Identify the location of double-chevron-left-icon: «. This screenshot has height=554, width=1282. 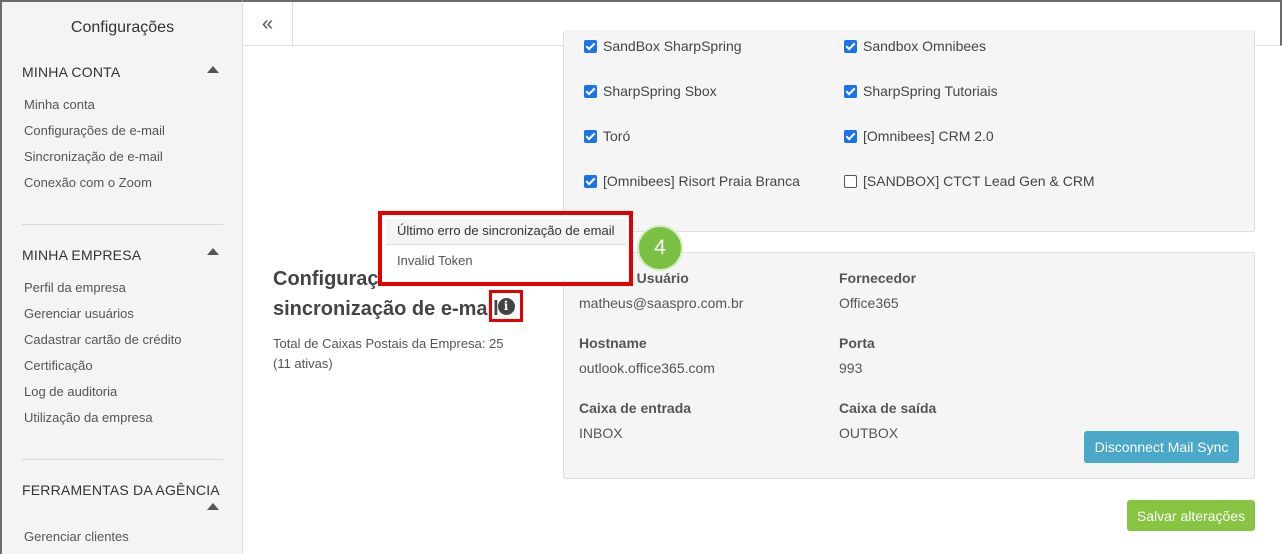
(267, 23).